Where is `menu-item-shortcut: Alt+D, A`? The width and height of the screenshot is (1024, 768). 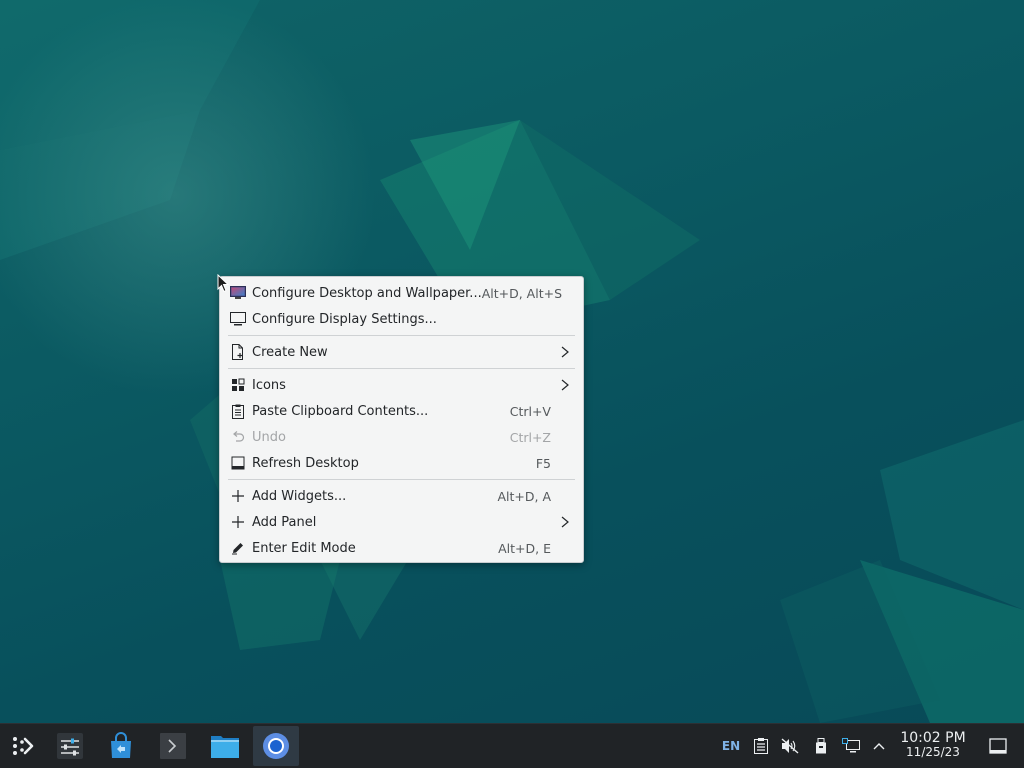 menu-item-shortcut: Alt+D, A is located at coordinates (524, 496).